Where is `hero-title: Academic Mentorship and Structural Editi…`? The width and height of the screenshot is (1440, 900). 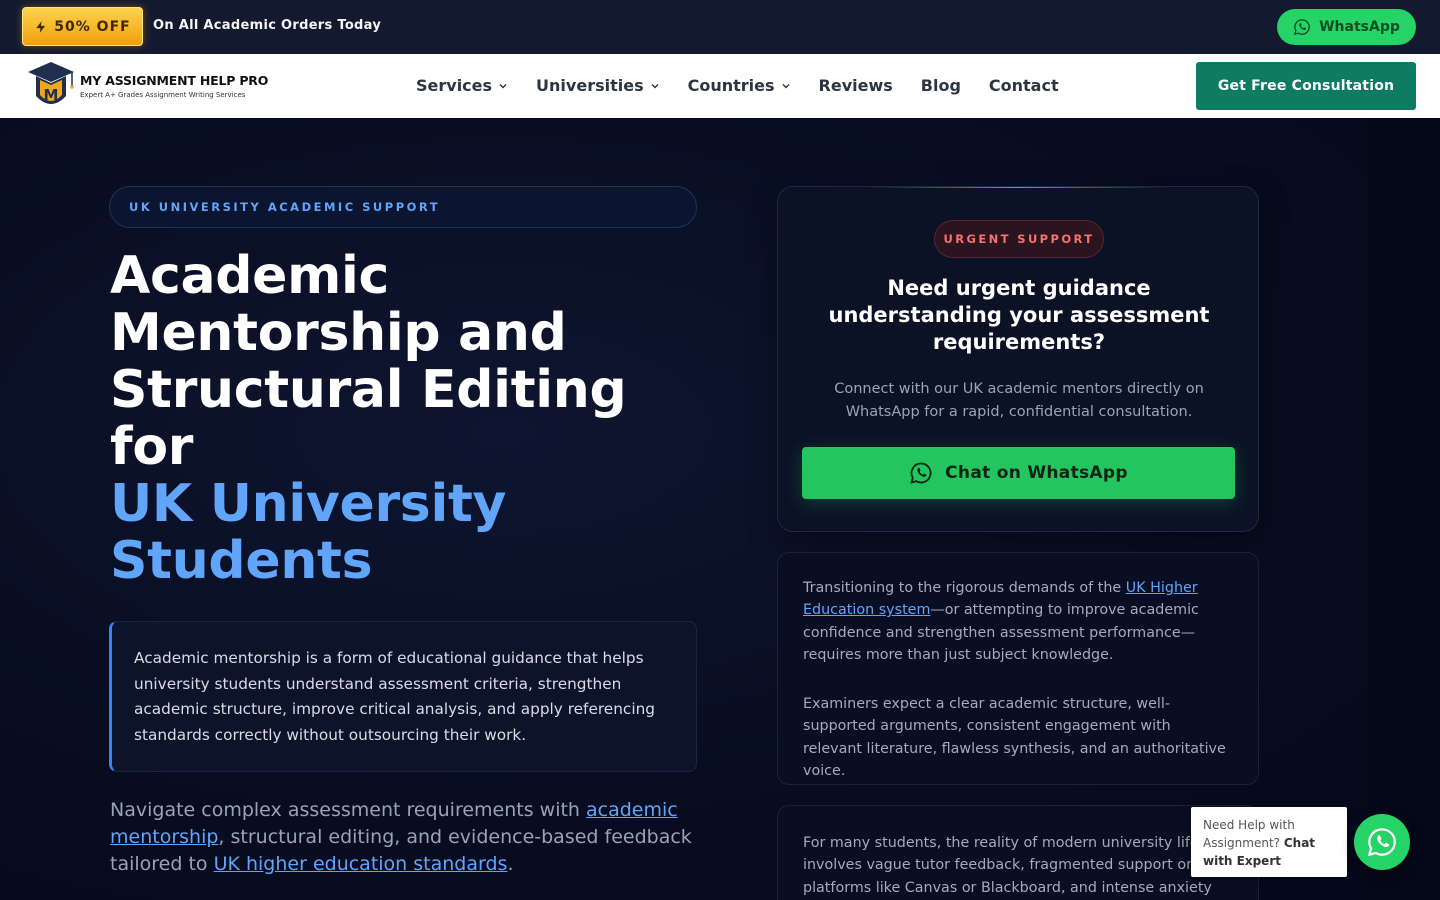
hero-title: Academic Mentorship and Structural Editi… is located at coordinates (390, 419).